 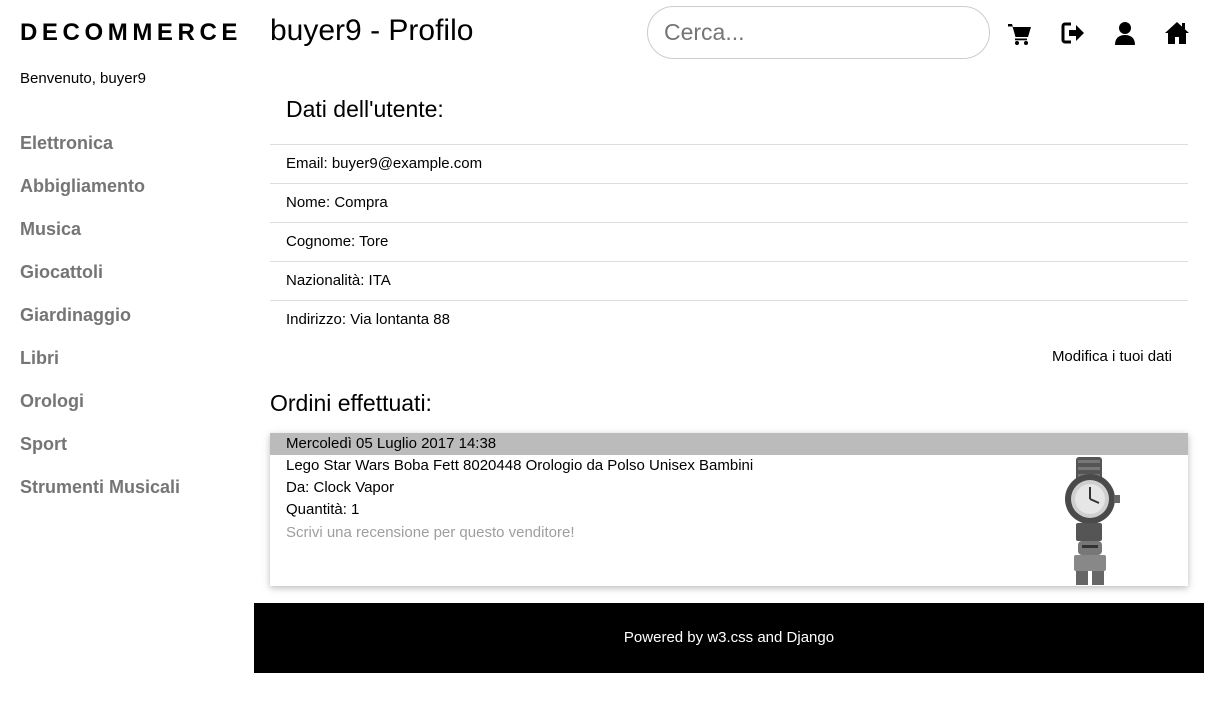 What do you see at coordinates (729, 280) in the screenshot?
I see `user-nazionalita: Nazionalità: ITA` at bounding box center [729, 280].